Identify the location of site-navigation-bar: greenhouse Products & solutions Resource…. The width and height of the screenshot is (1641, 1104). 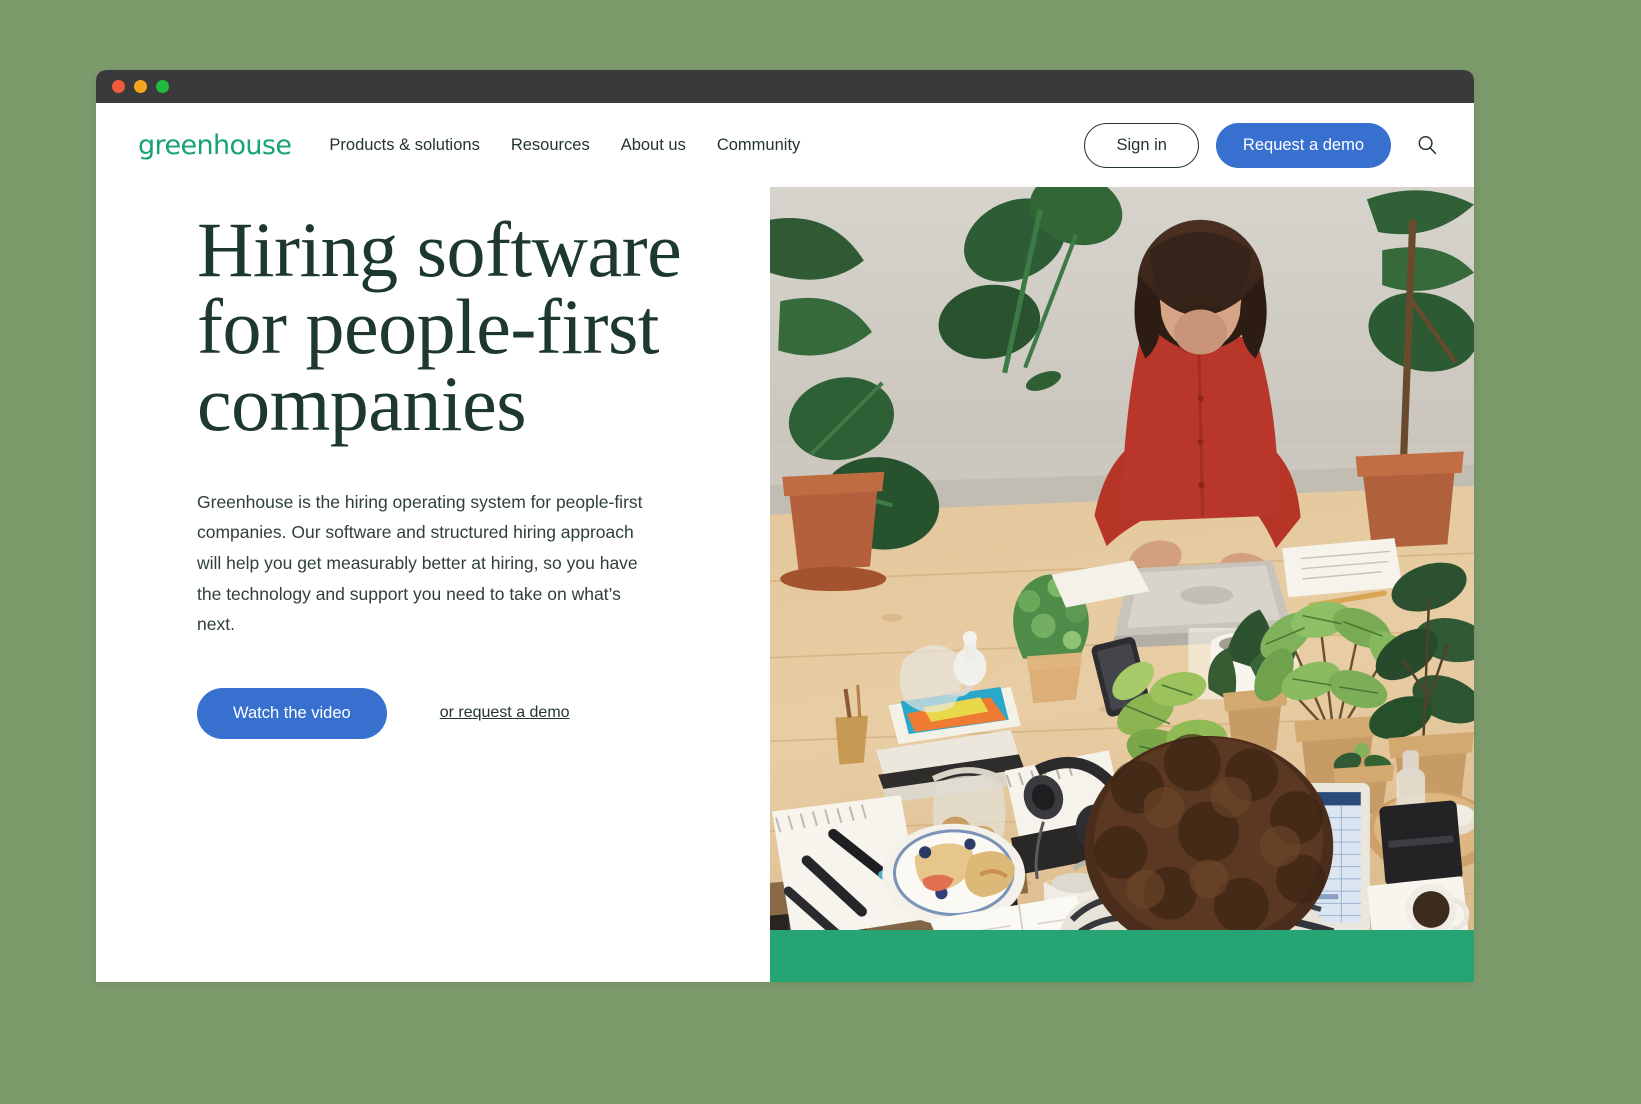
(785, 145).